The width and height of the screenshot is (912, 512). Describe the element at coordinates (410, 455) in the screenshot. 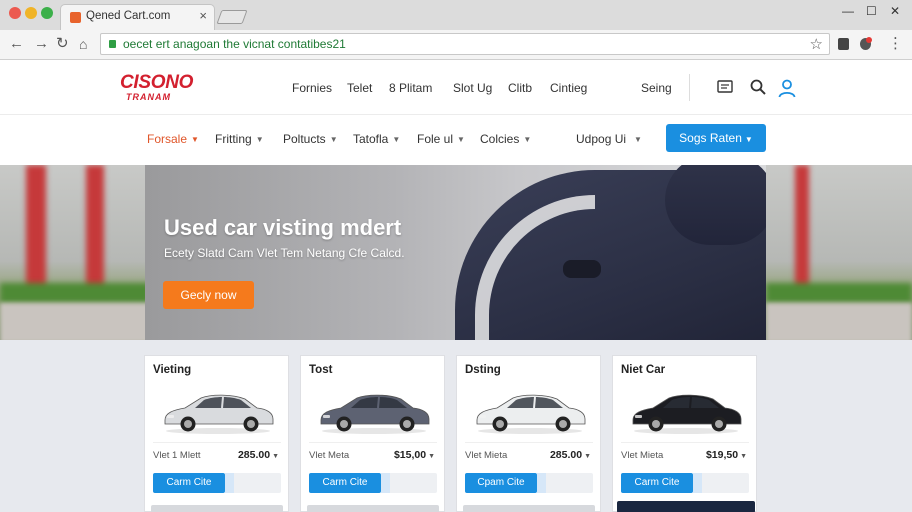

I see `price-value: $15,00` at that location.